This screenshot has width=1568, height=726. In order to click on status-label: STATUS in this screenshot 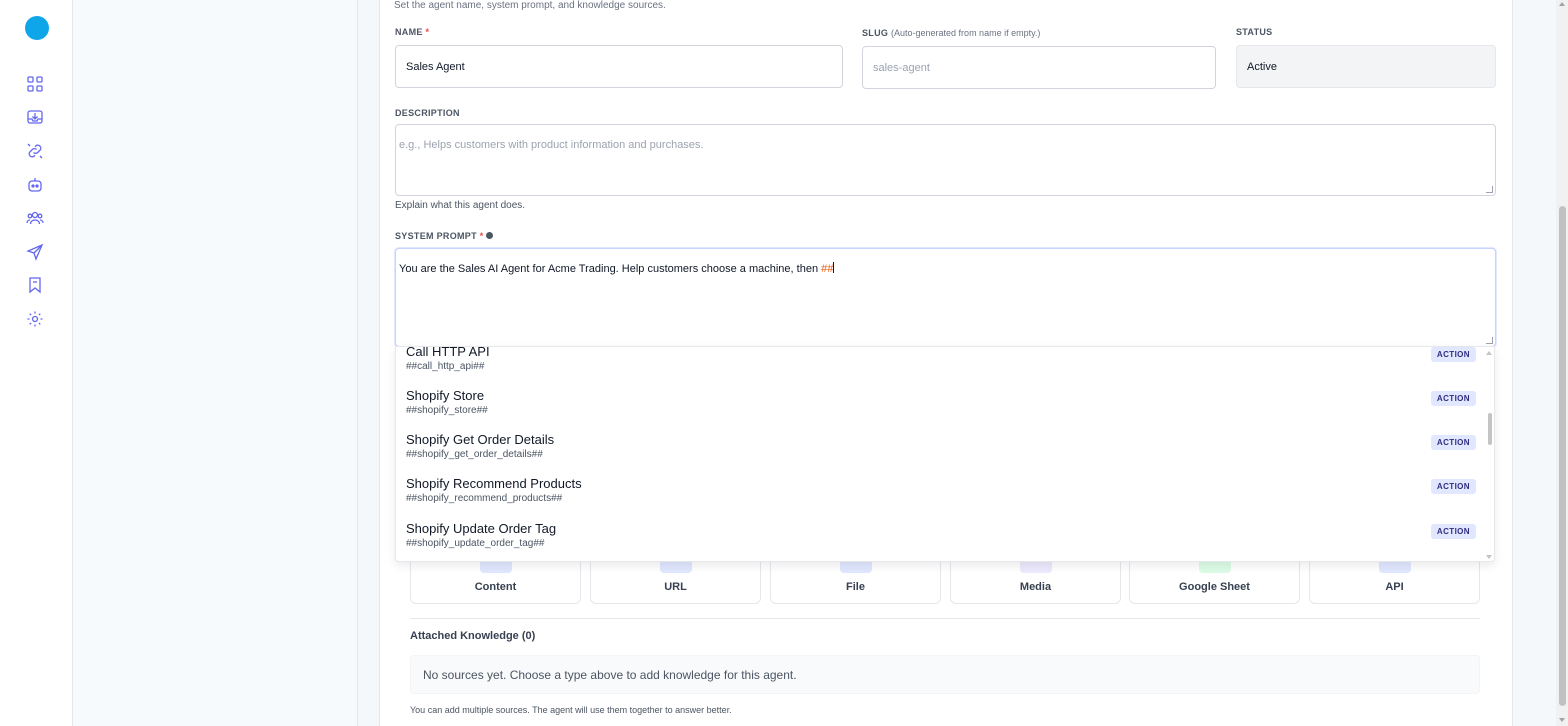, I will do `click(1254, 32)`.